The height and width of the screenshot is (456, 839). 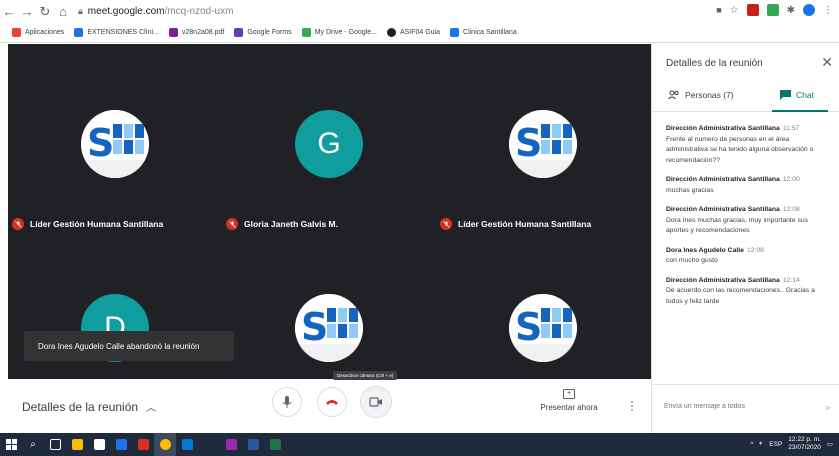 I want to click on hang-up-icon, so click(x=332, y=402).